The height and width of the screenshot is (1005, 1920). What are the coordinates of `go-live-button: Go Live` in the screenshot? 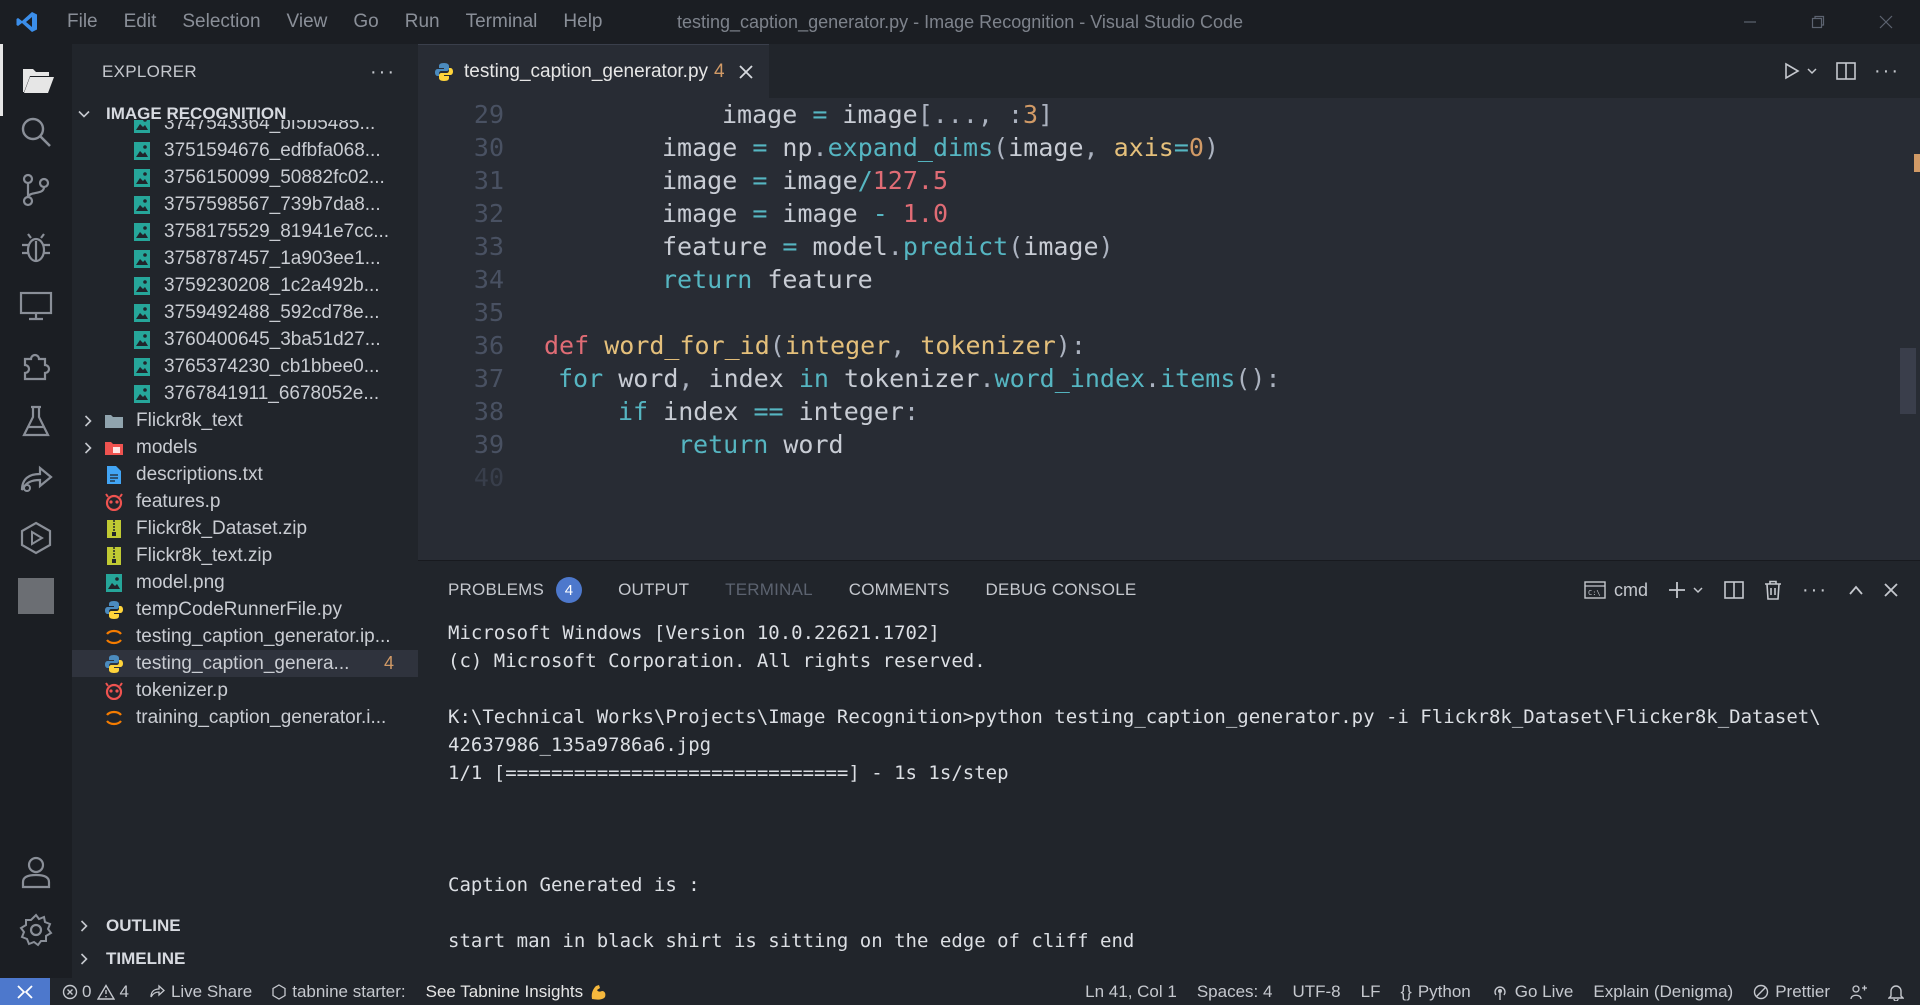 It's located at (1532, 992).